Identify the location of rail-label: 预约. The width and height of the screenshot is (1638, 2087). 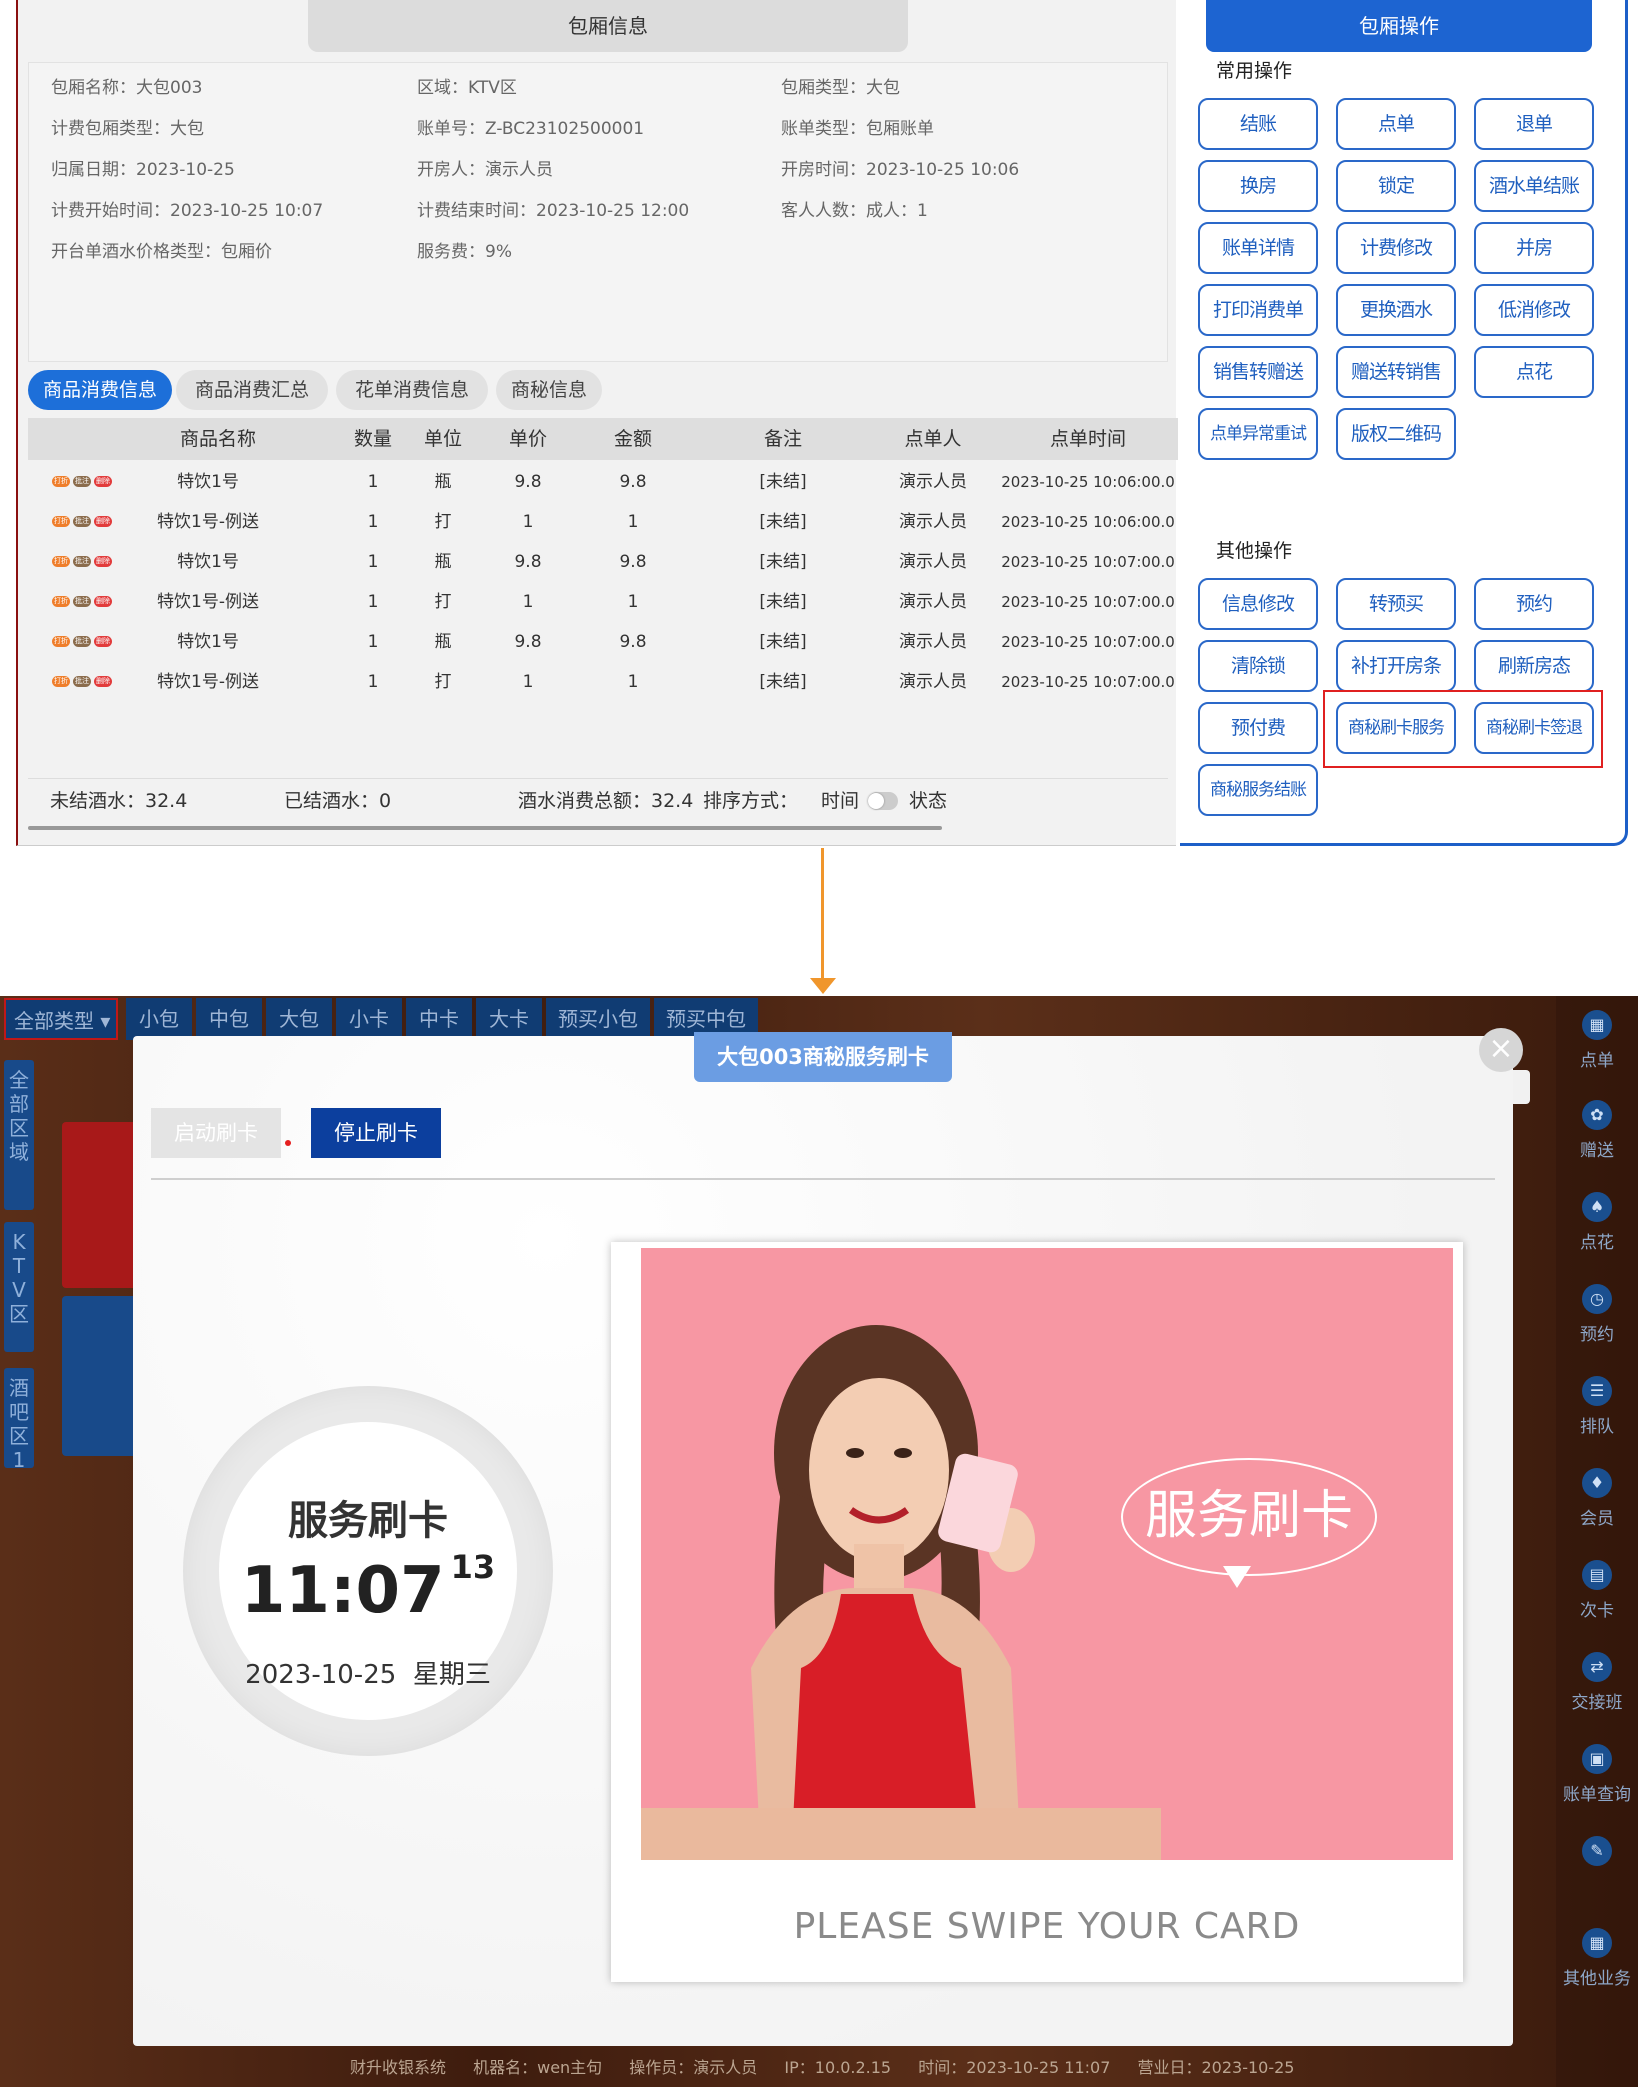
(1597, 1335).